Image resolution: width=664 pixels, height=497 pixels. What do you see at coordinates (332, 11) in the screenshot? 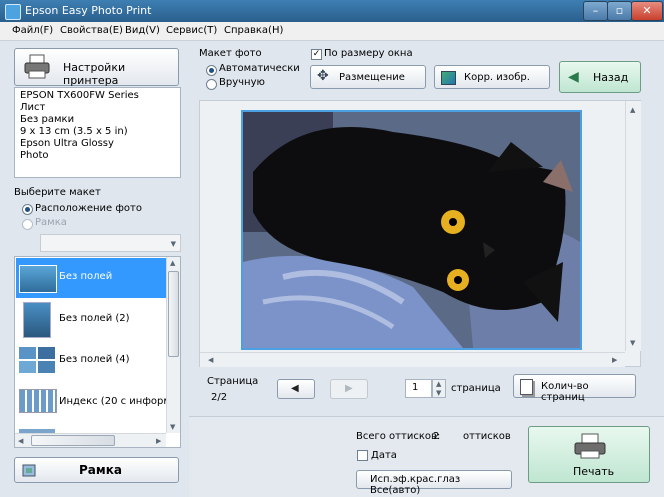
I see `title-bar: Epson Easy Photo Print – ▫ ✕` at bounding box center [332, 11].